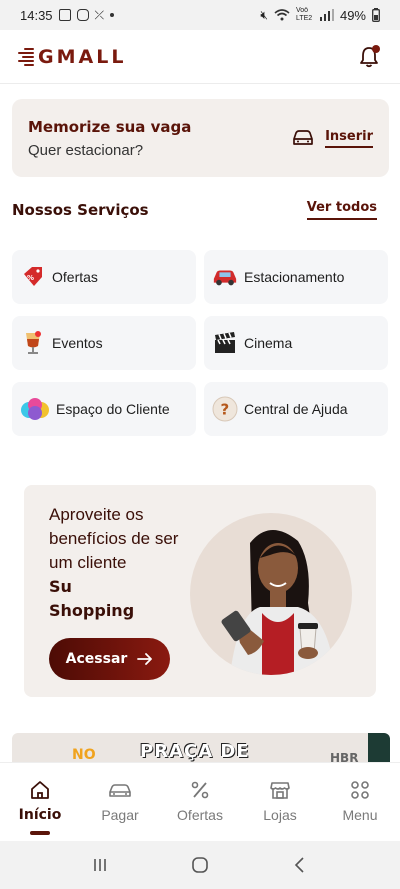  Describe the element at coordinates (200, 790) in the screenshot. I see `percent-icon` at that location.